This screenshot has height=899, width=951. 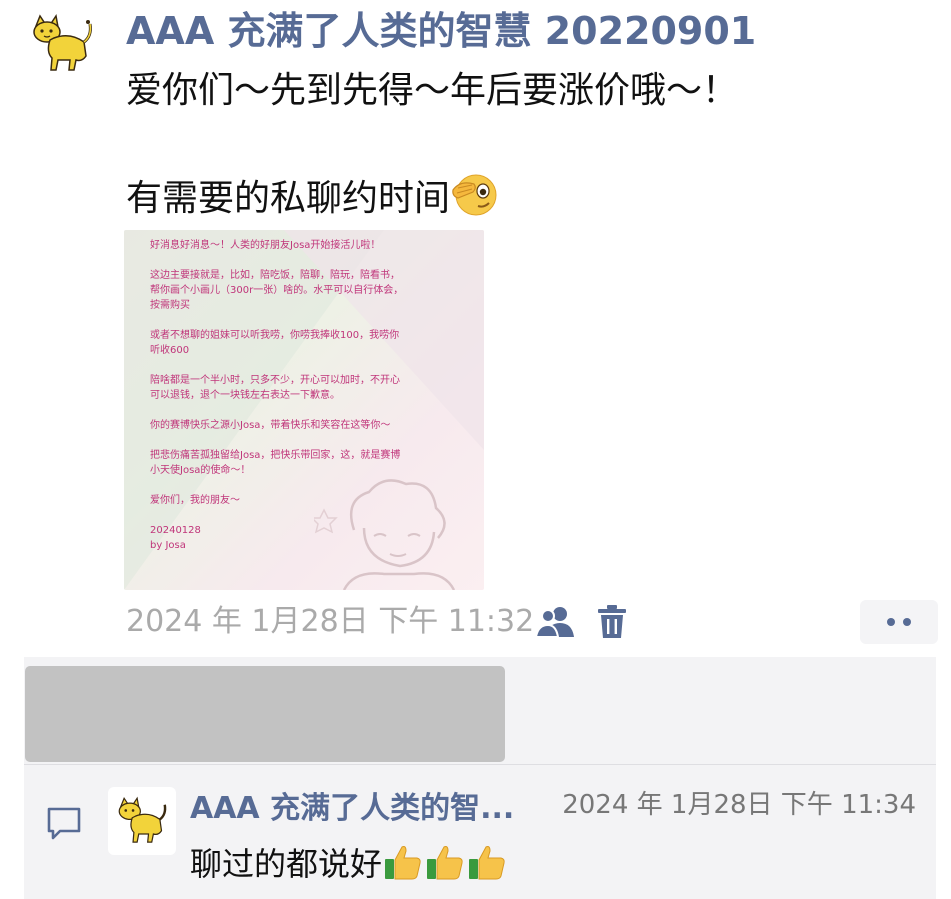 I want to click on post-text-content: 爱你们～先到先得～年后要涨价哦～！ 有需要的私聊约时间, so click(x=432, y=144).